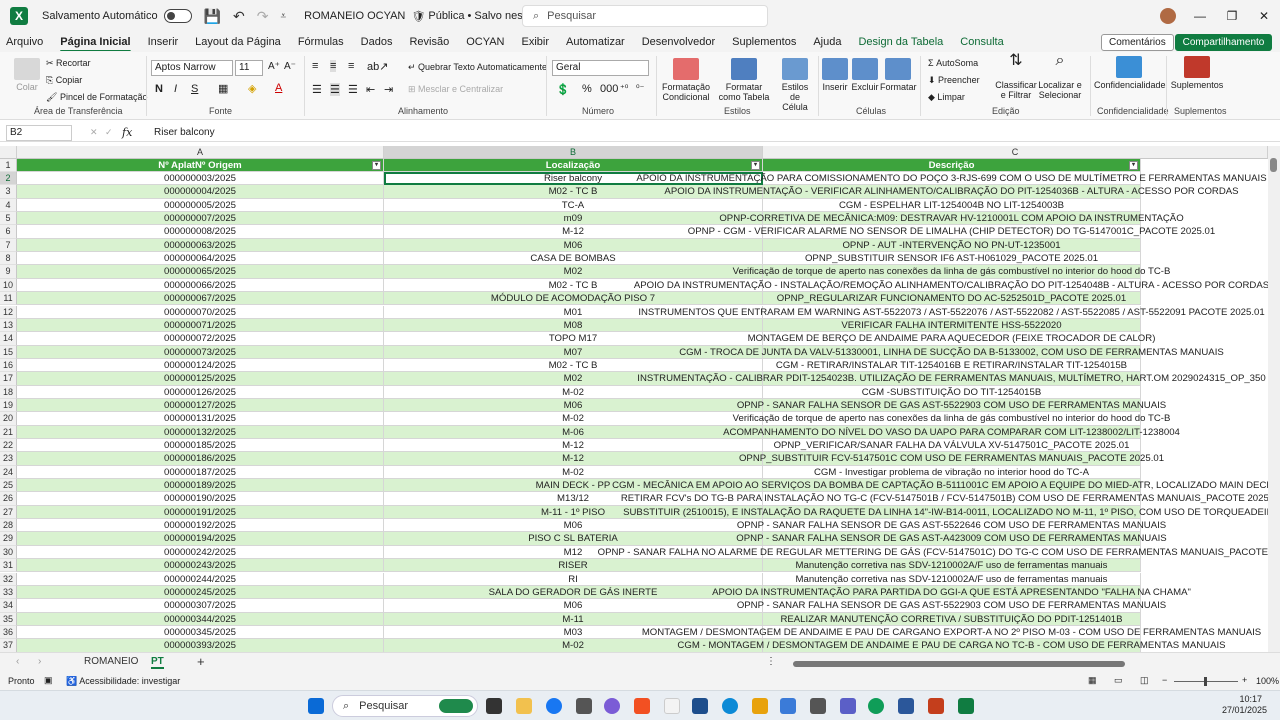 This screenshot has width=1280, height=720. I want to click on store-icon, so click(642, 706).